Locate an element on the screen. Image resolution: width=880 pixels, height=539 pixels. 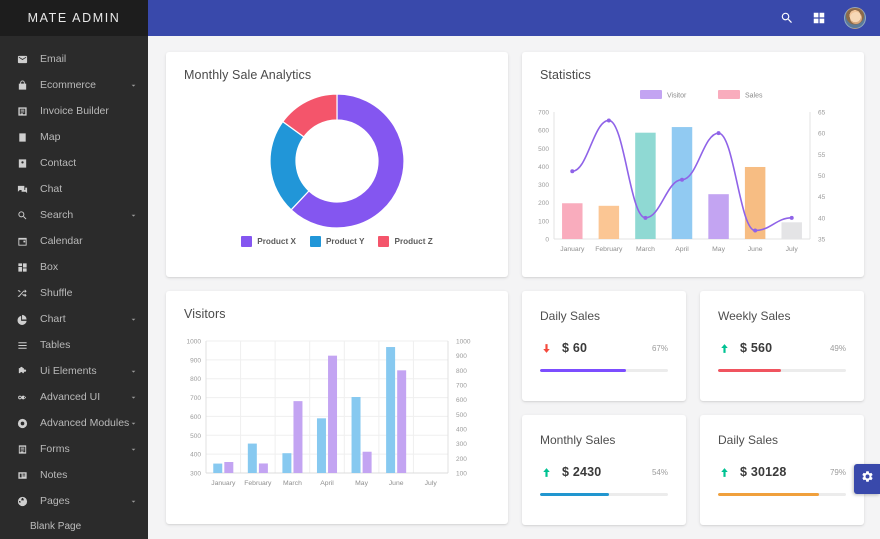
arrow-down-icon is located at coordinates (546, 348).